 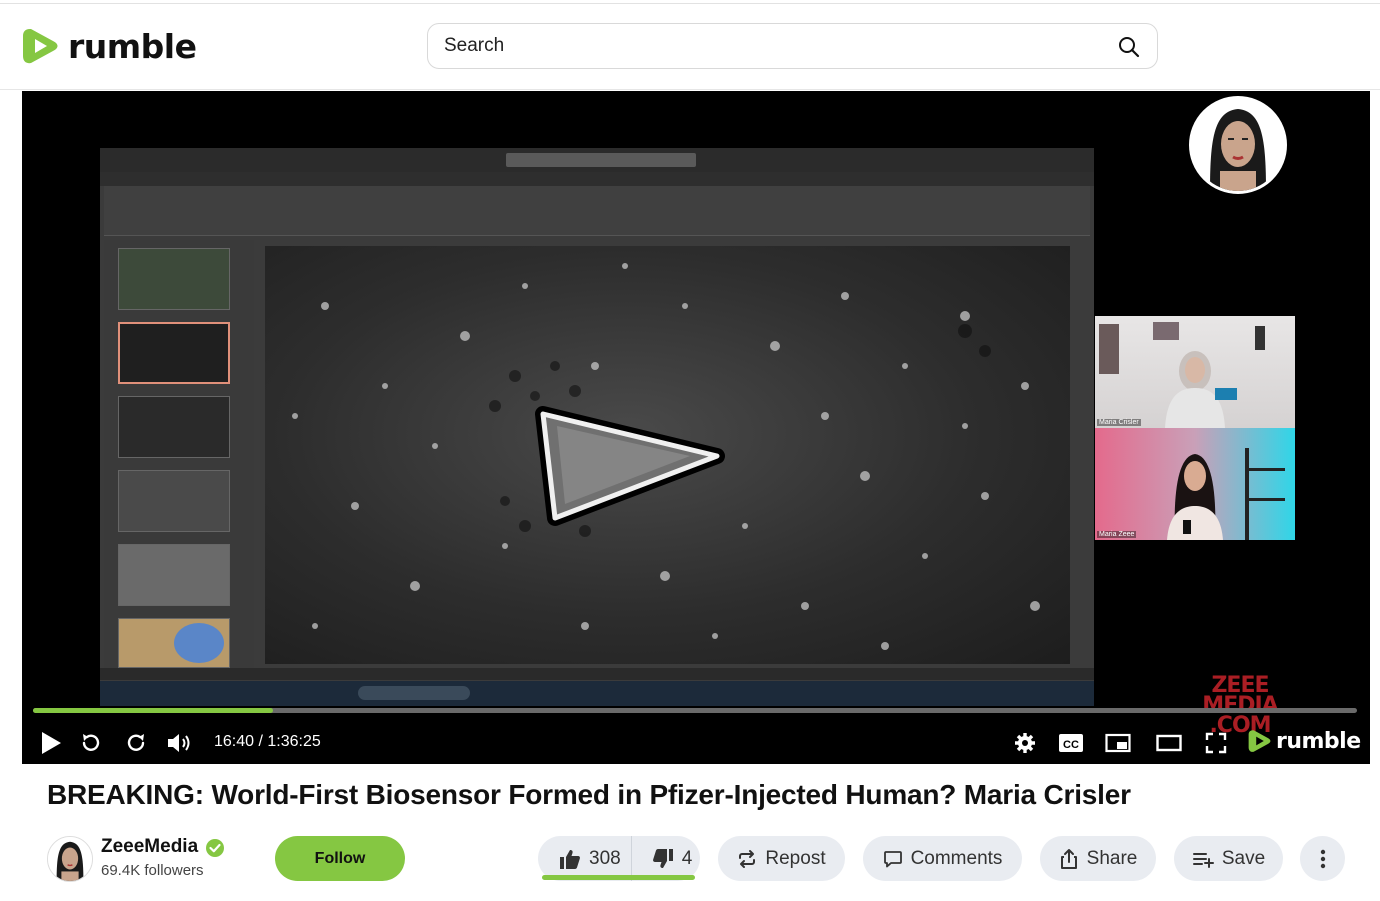 I want to click on time-display: 16:40 / 1:36:25, so click(x=267, y=741).